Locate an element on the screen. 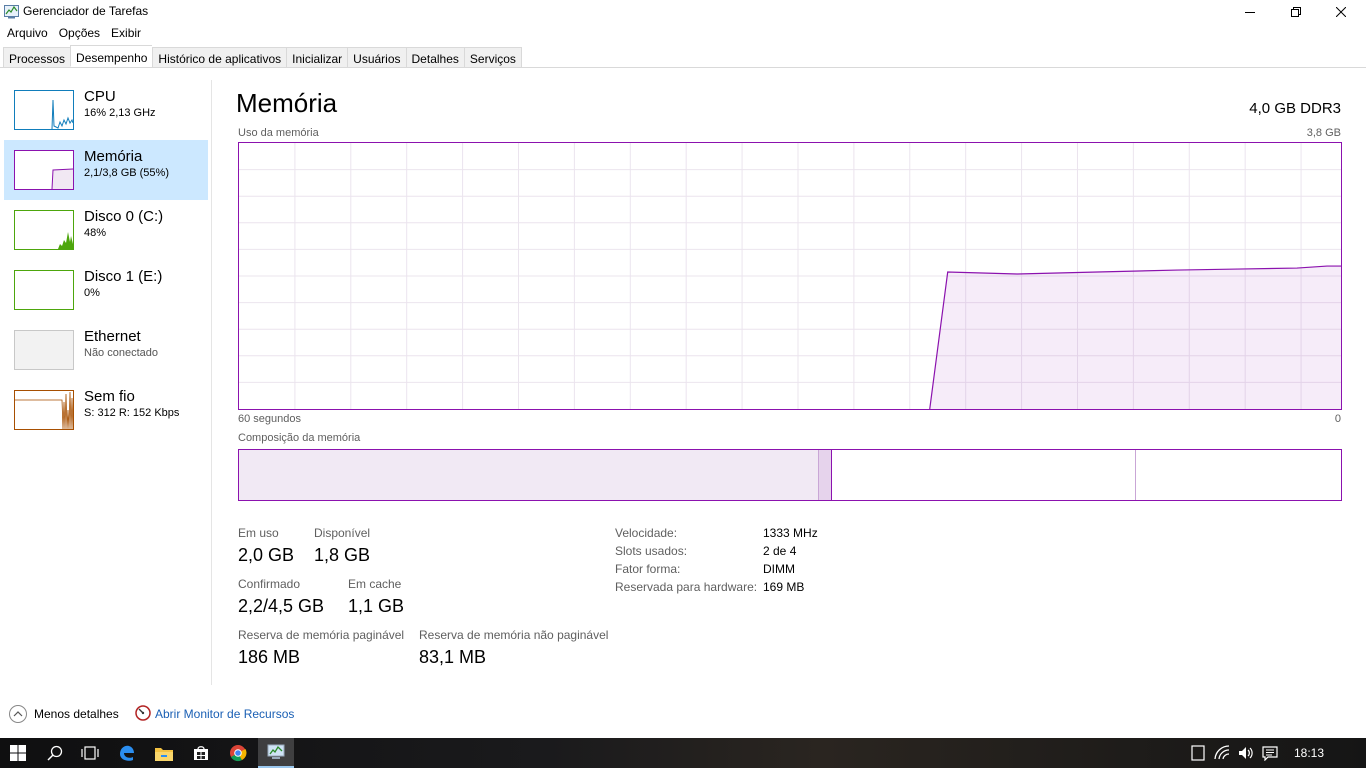  footer: Menos detalhes Abrir Monitor de Recursos is located at coordinates (683, 714).